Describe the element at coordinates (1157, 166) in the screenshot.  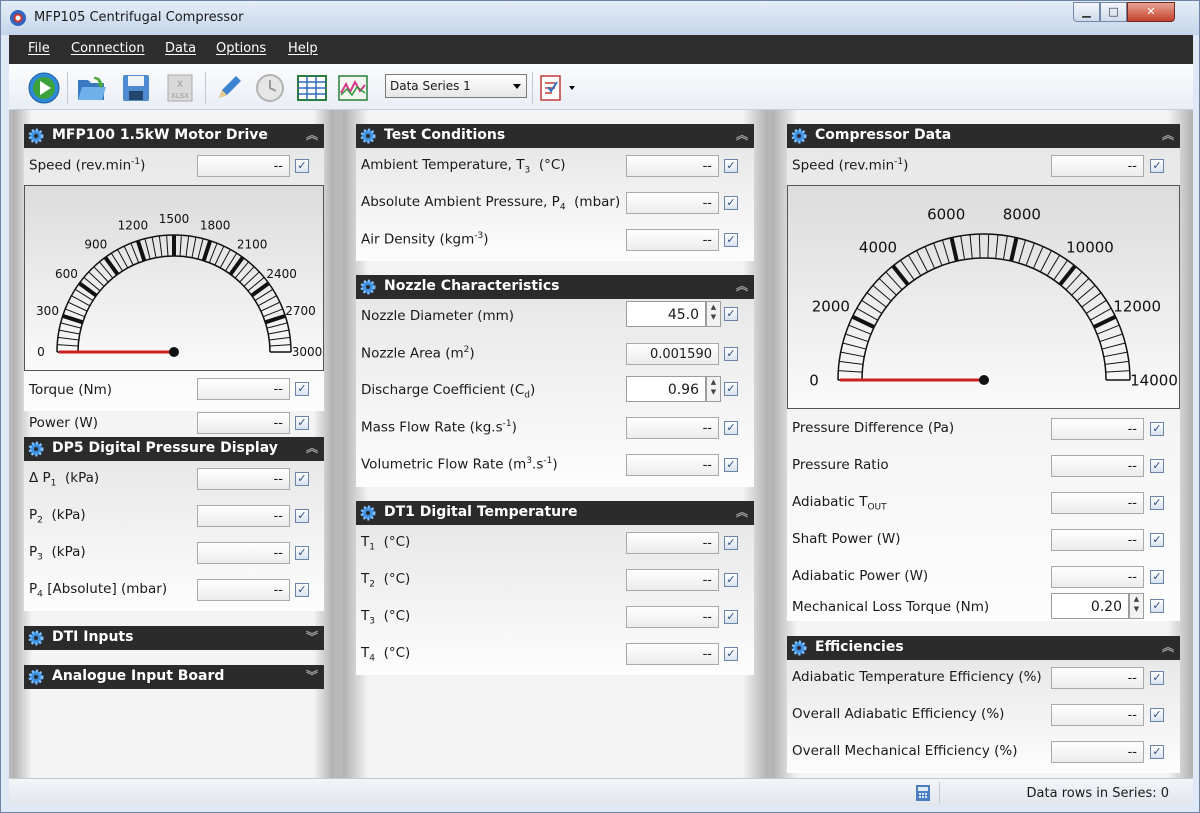
I see `comp-speed-checkbox: ✓` at that location.